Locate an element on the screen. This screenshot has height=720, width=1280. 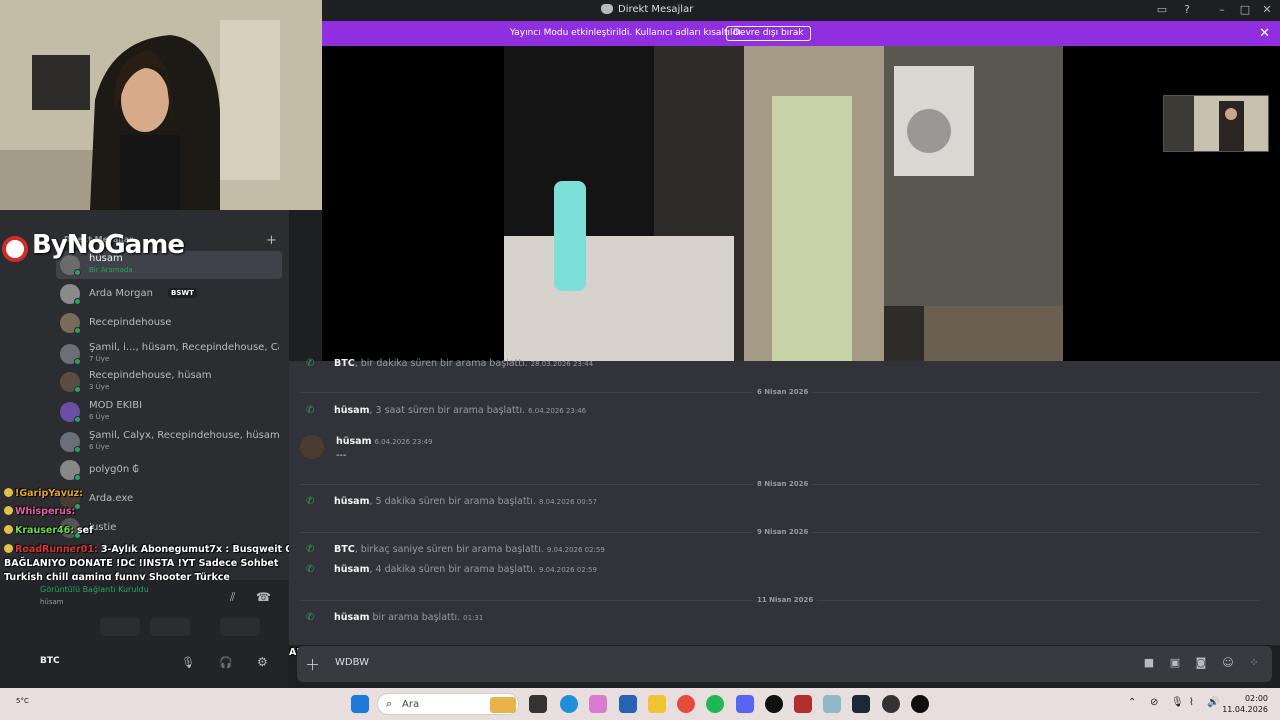
close-window-button: ✕ is located at coordinates (1267, 10).